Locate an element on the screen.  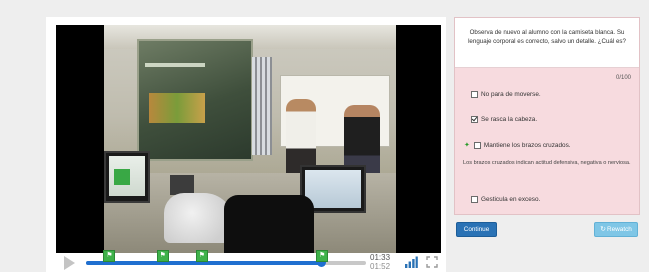
time-display: 01:33 01:52 is located at coordinates (385, 262).